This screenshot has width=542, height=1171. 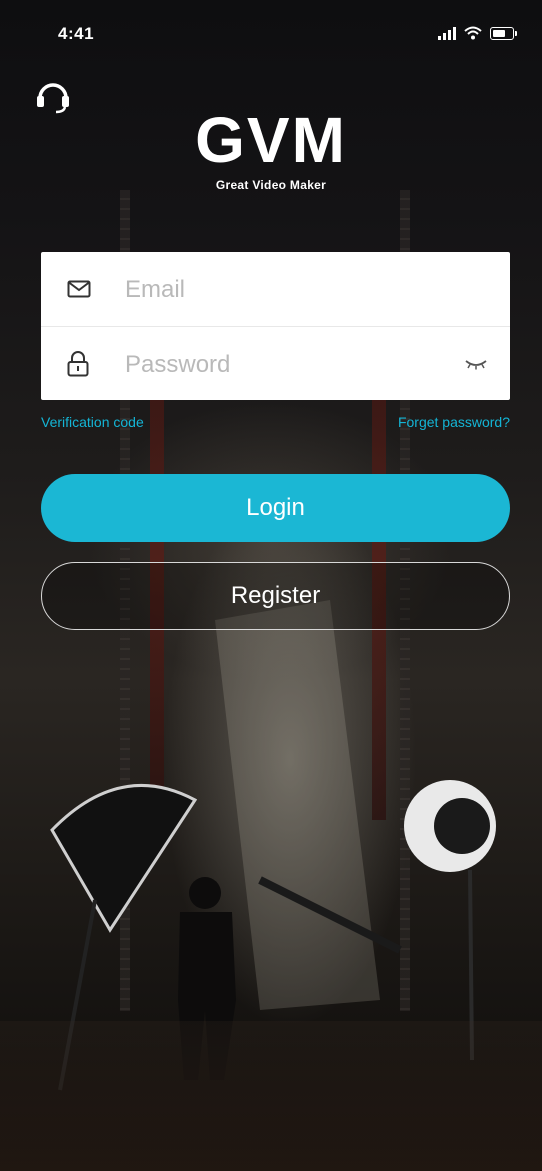 I want to click on eye-closed-icon, so click(x=476, y=364).